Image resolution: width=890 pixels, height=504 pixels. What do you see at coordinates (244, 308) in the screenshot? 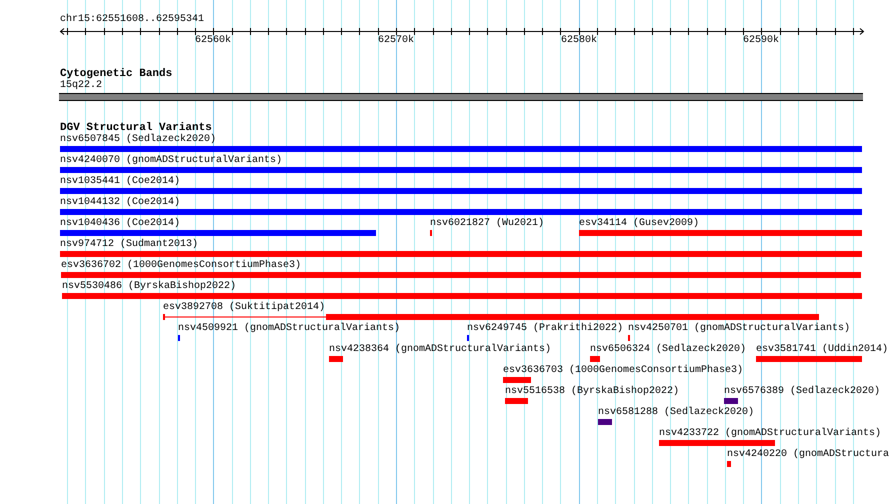
I see `variant-label: esv3892708 (Suktitipat2014)` at bounding box center [244, 308].